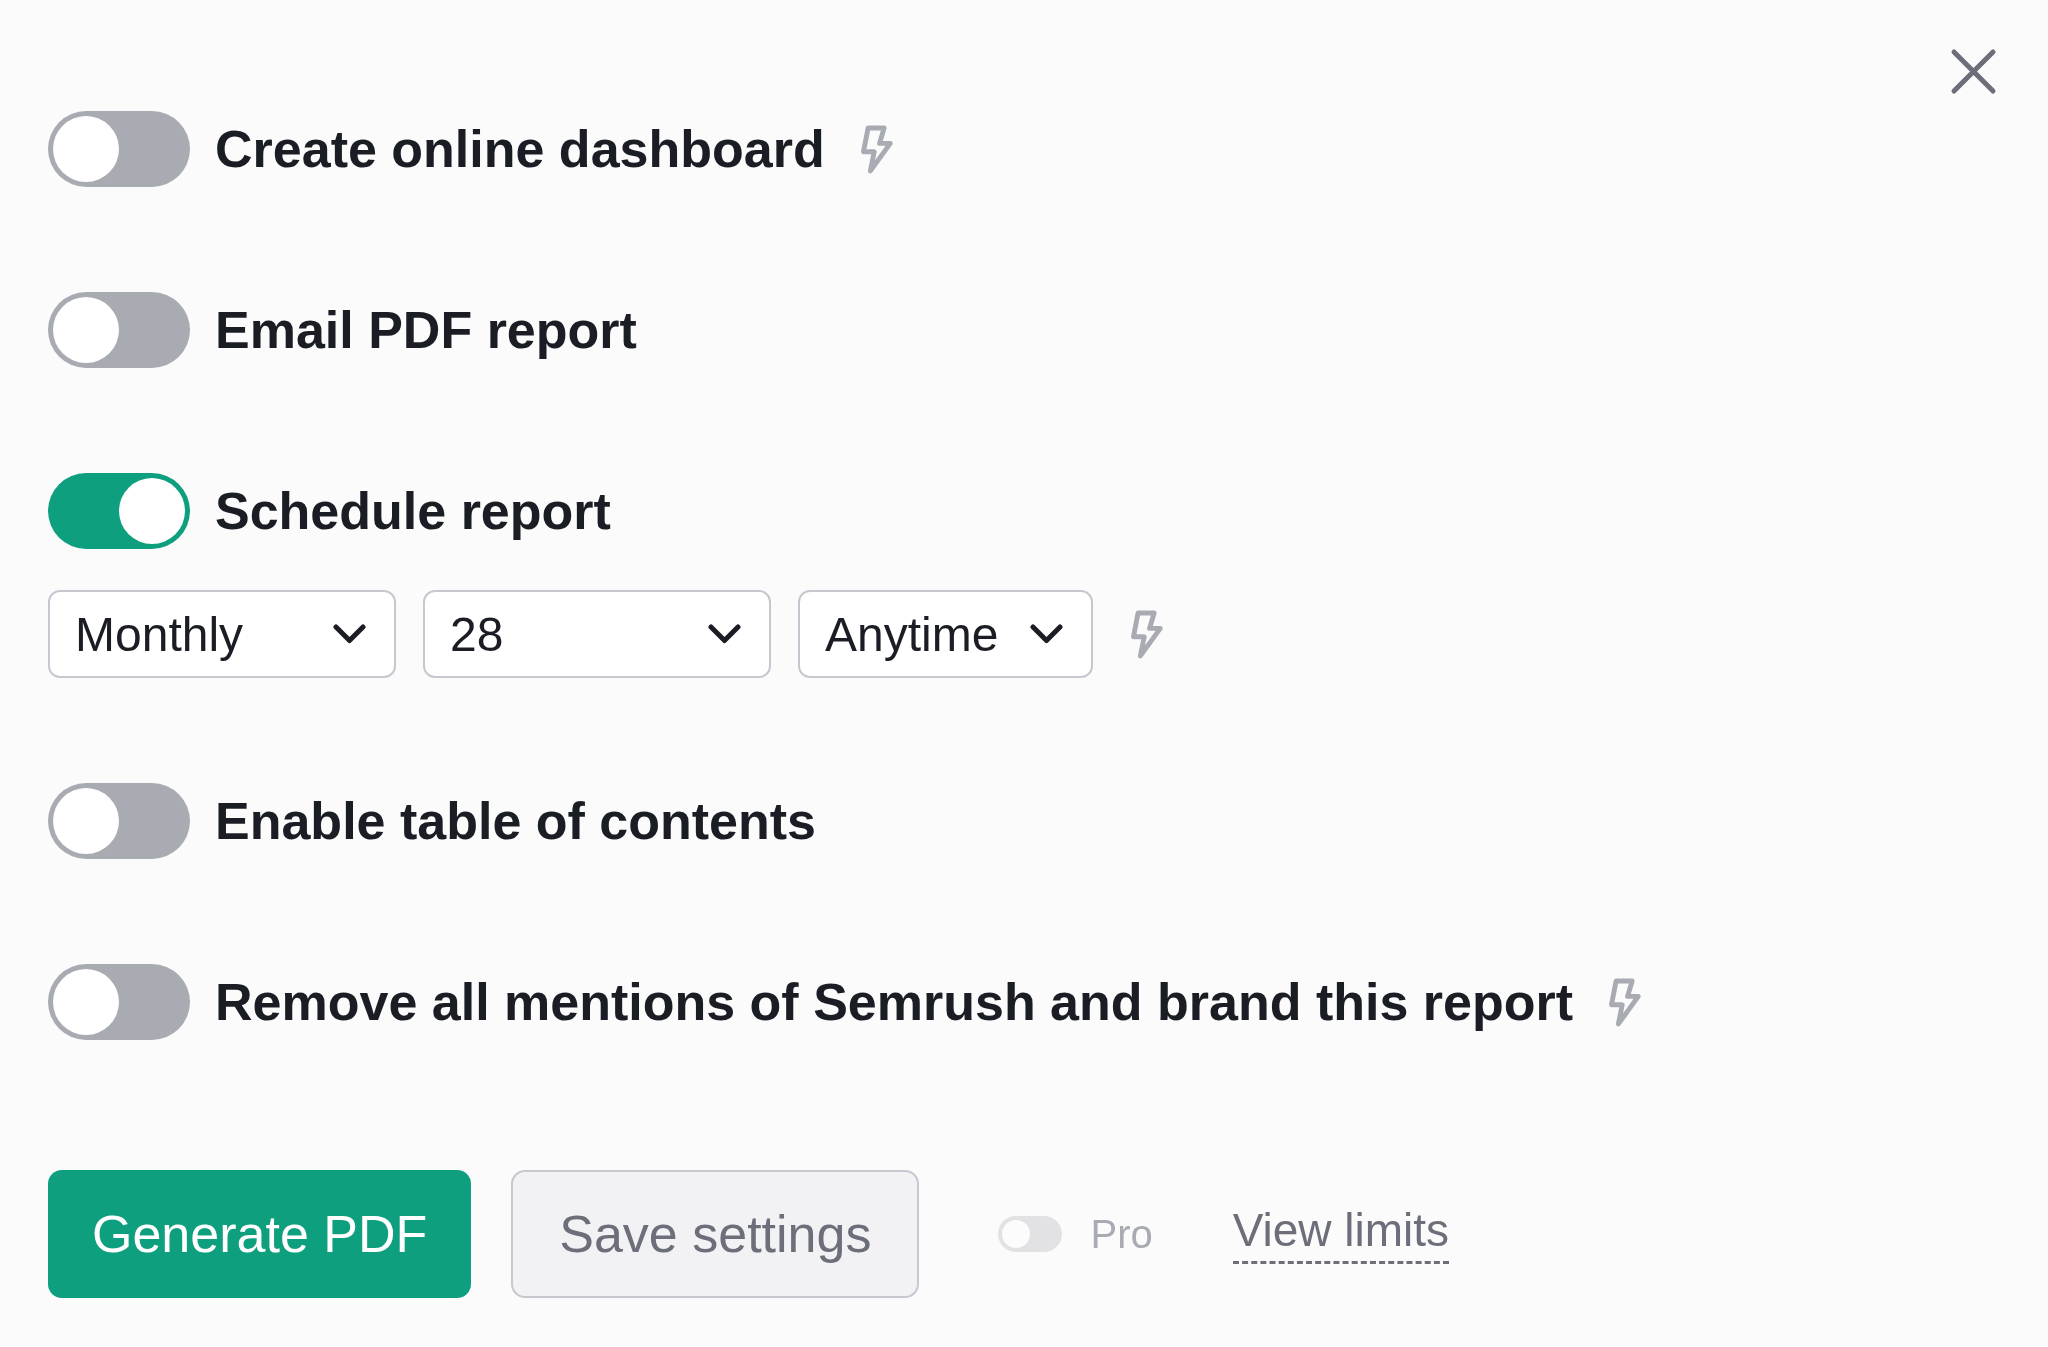  I want to click on option-label: Schedule report, so click(413, 511).